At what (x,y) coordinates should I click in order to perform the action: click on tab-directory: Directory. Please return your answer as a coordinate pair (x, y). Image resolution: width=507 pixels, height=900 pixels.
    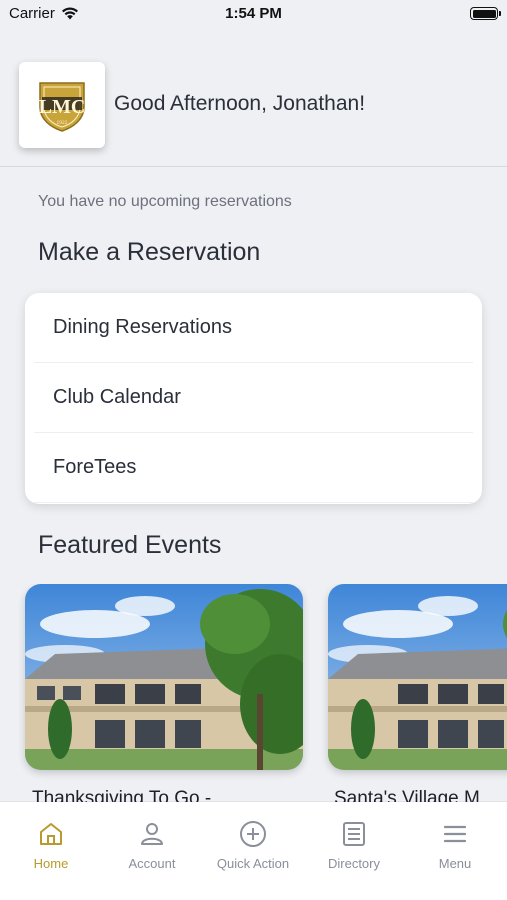
    Looking at the image, I should click on (354, 845).